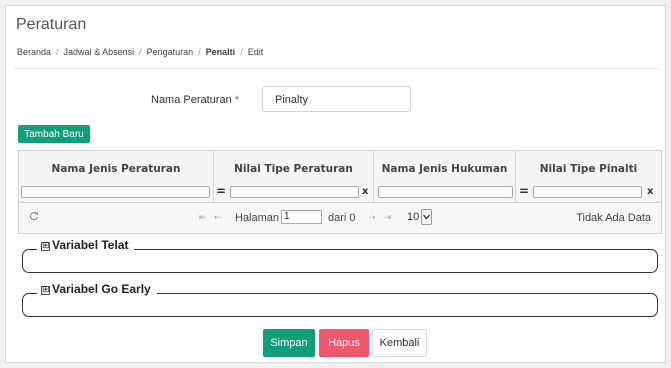  I want to click on late-variable-toggle: ⊞ Variabel Telat, so click(86, 245).